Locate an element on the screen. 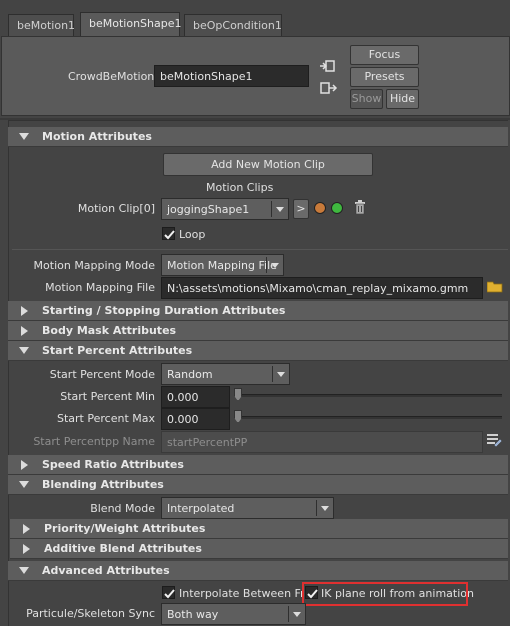 Image resolution: width=510 pixels, height=626 pixels. start-percent-pp-label: Start Percentpp Name is located at coordinates (94, 441).